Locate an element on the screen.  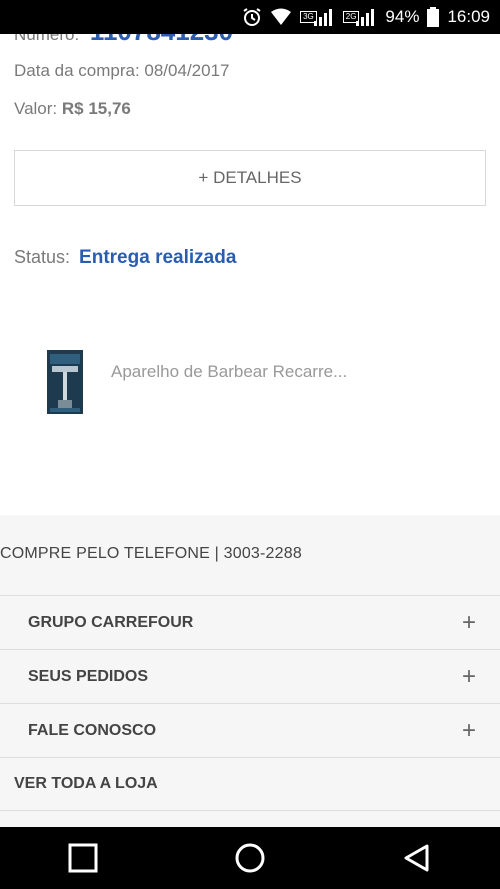
square-recents-icon is located at coordinates (83, 858).